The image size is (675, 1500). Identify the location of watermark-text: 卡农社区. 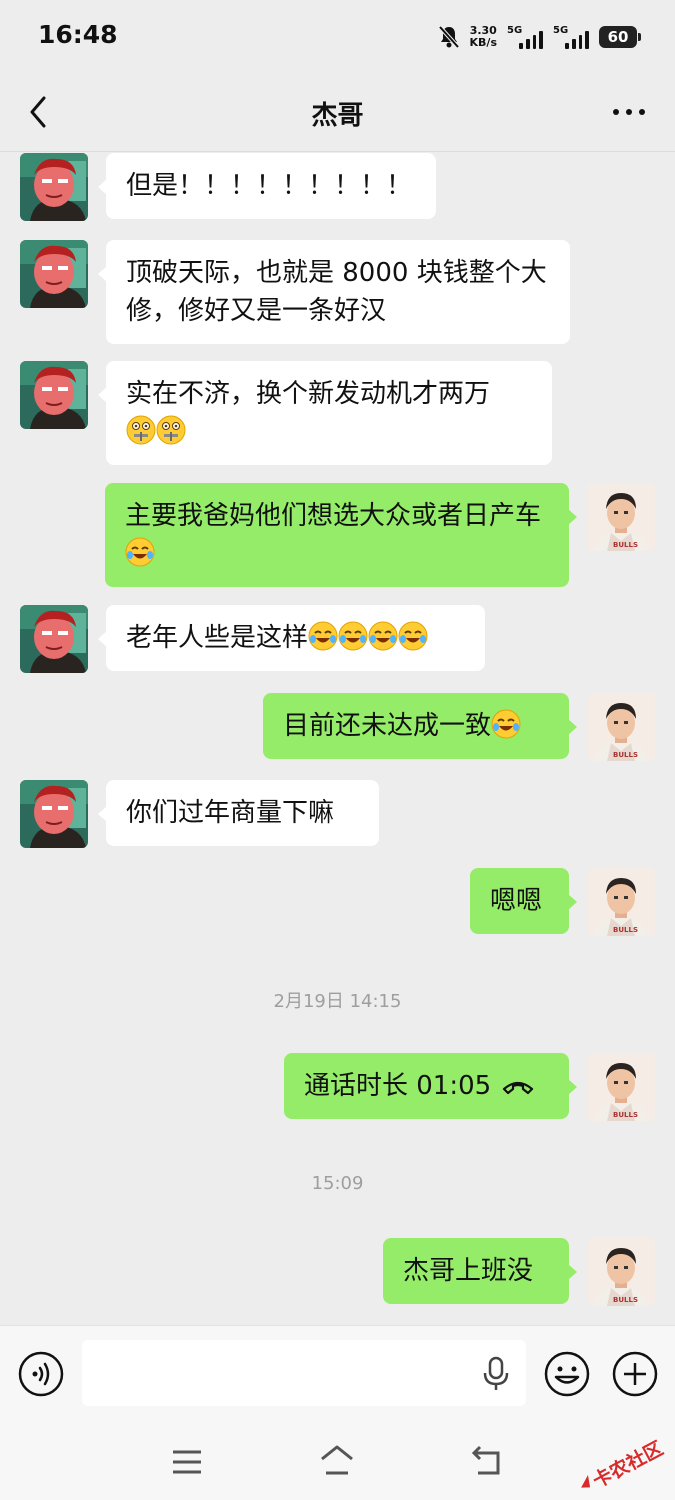
(628, 1465).